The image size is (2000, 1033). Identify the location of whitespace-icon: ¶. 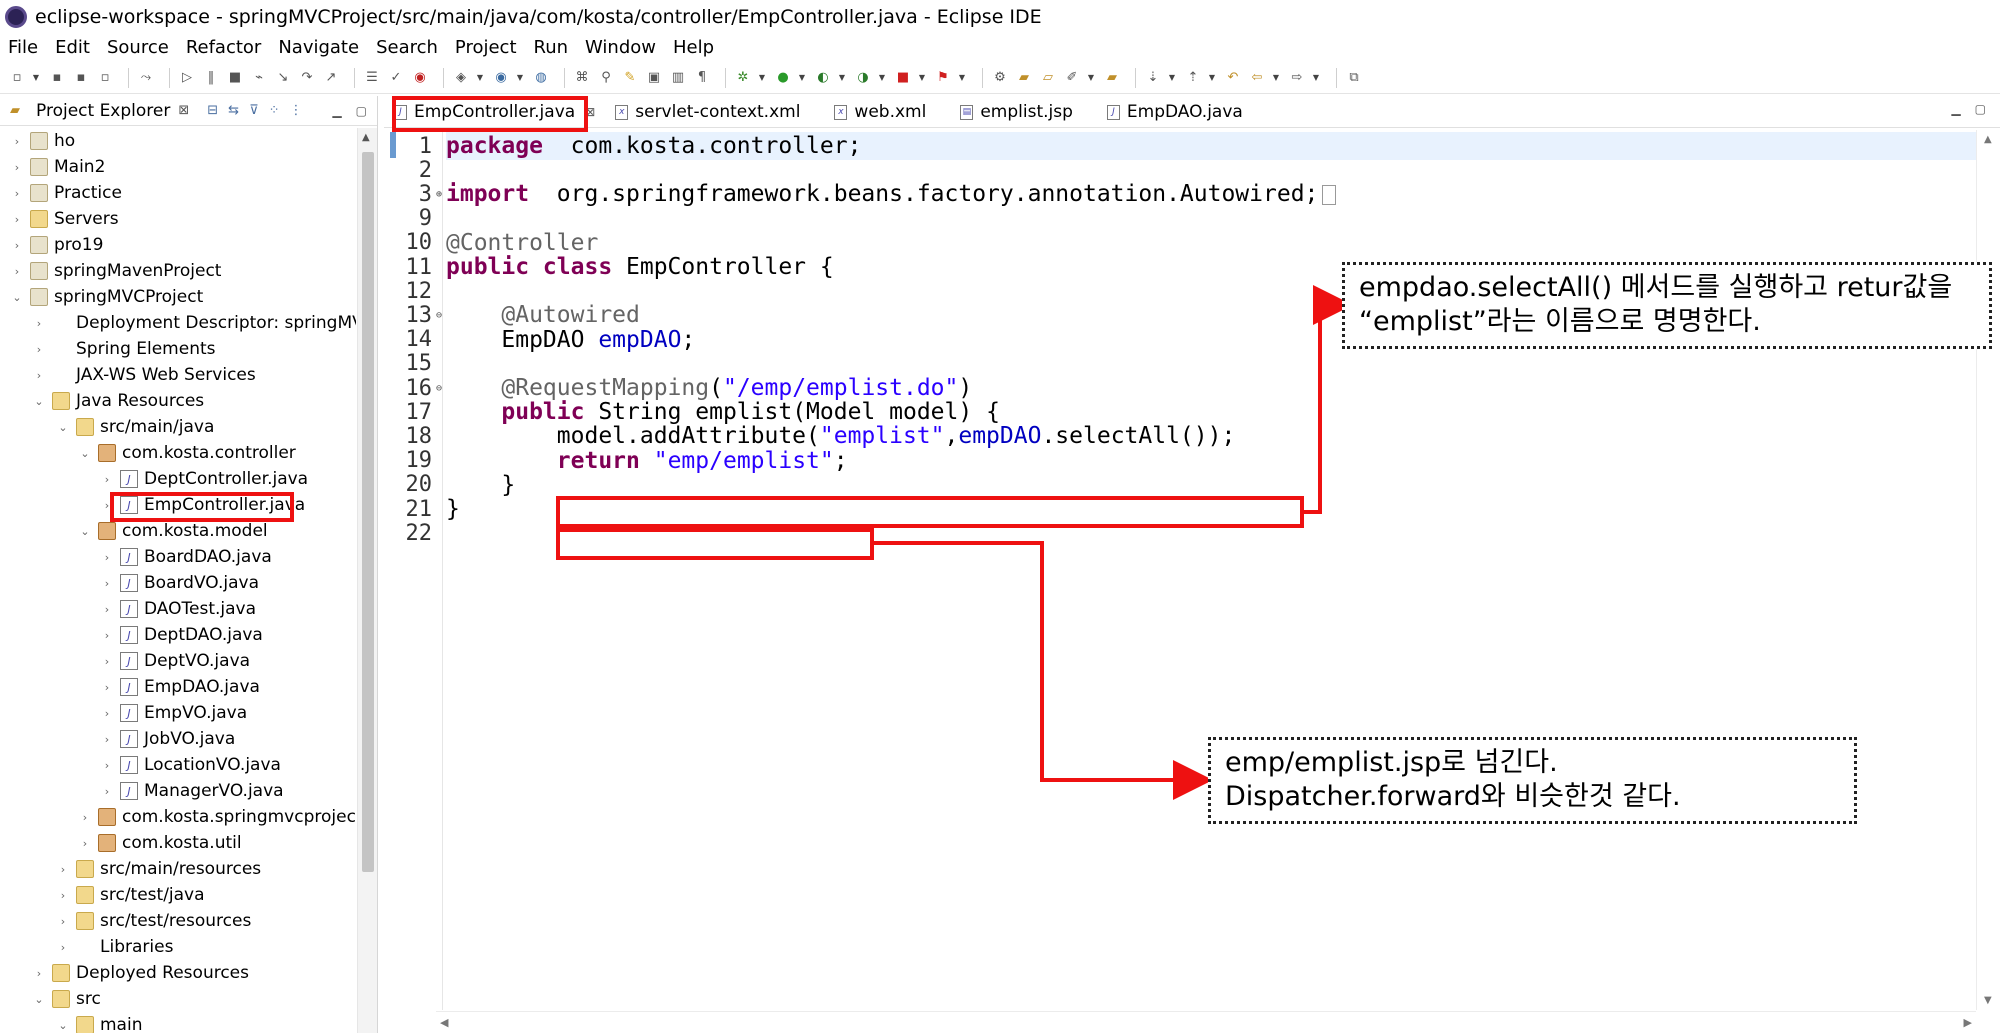
(702, 78).